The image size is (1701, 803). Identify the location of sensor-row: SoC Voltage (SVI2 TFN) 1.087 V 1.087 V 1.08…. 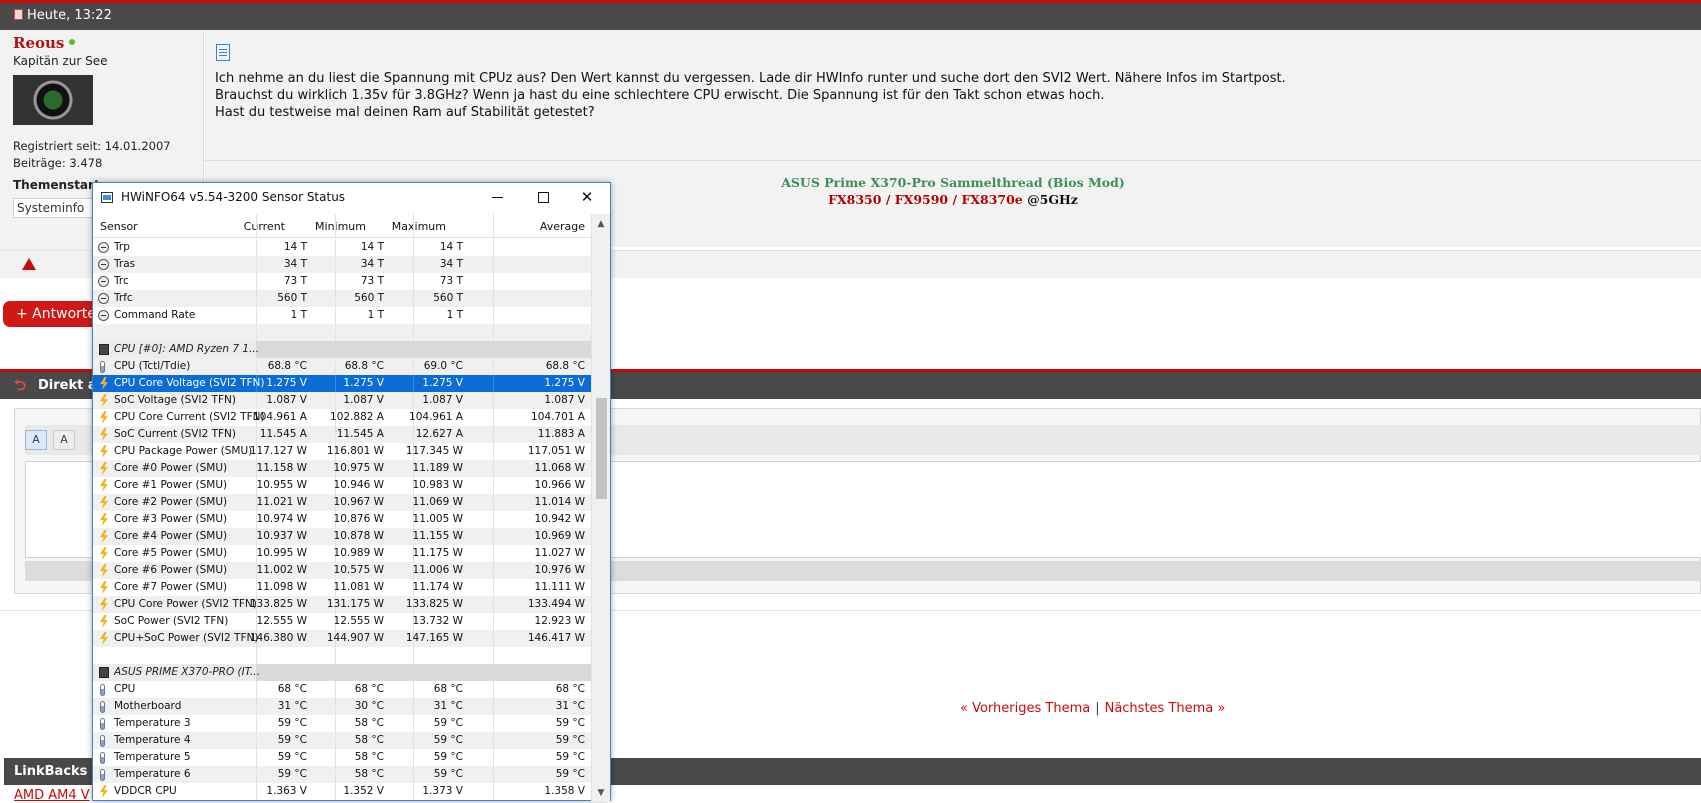
(342, 400).